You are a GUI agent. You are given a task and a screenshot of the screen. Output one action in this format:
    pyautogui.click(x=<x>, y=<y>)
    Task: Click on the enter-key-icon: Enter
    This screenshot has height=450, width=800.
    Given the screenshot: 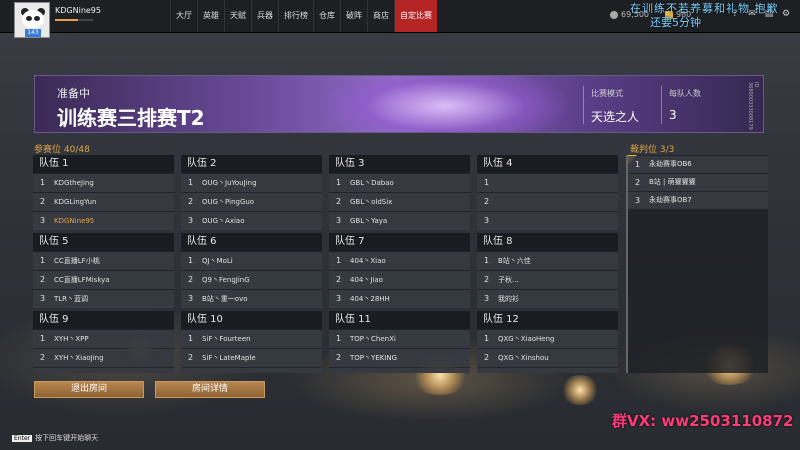 What is the action you would take?
    pyautogui.click(x=22, y=438)
    